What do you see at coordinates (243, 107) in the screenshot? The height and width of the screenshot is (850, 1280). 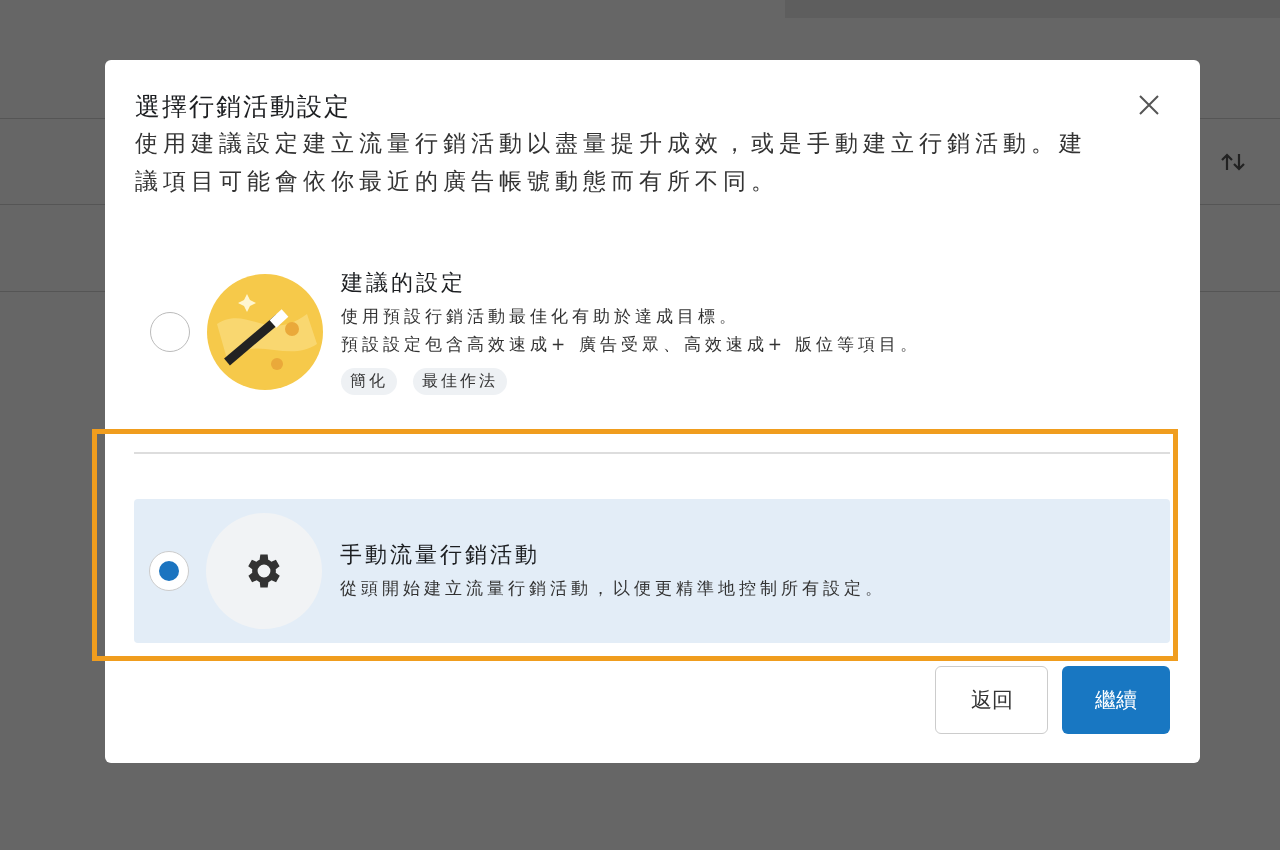 I see `dialog-title: 選擇行銷活動設定` at bounding box center [243, 107].